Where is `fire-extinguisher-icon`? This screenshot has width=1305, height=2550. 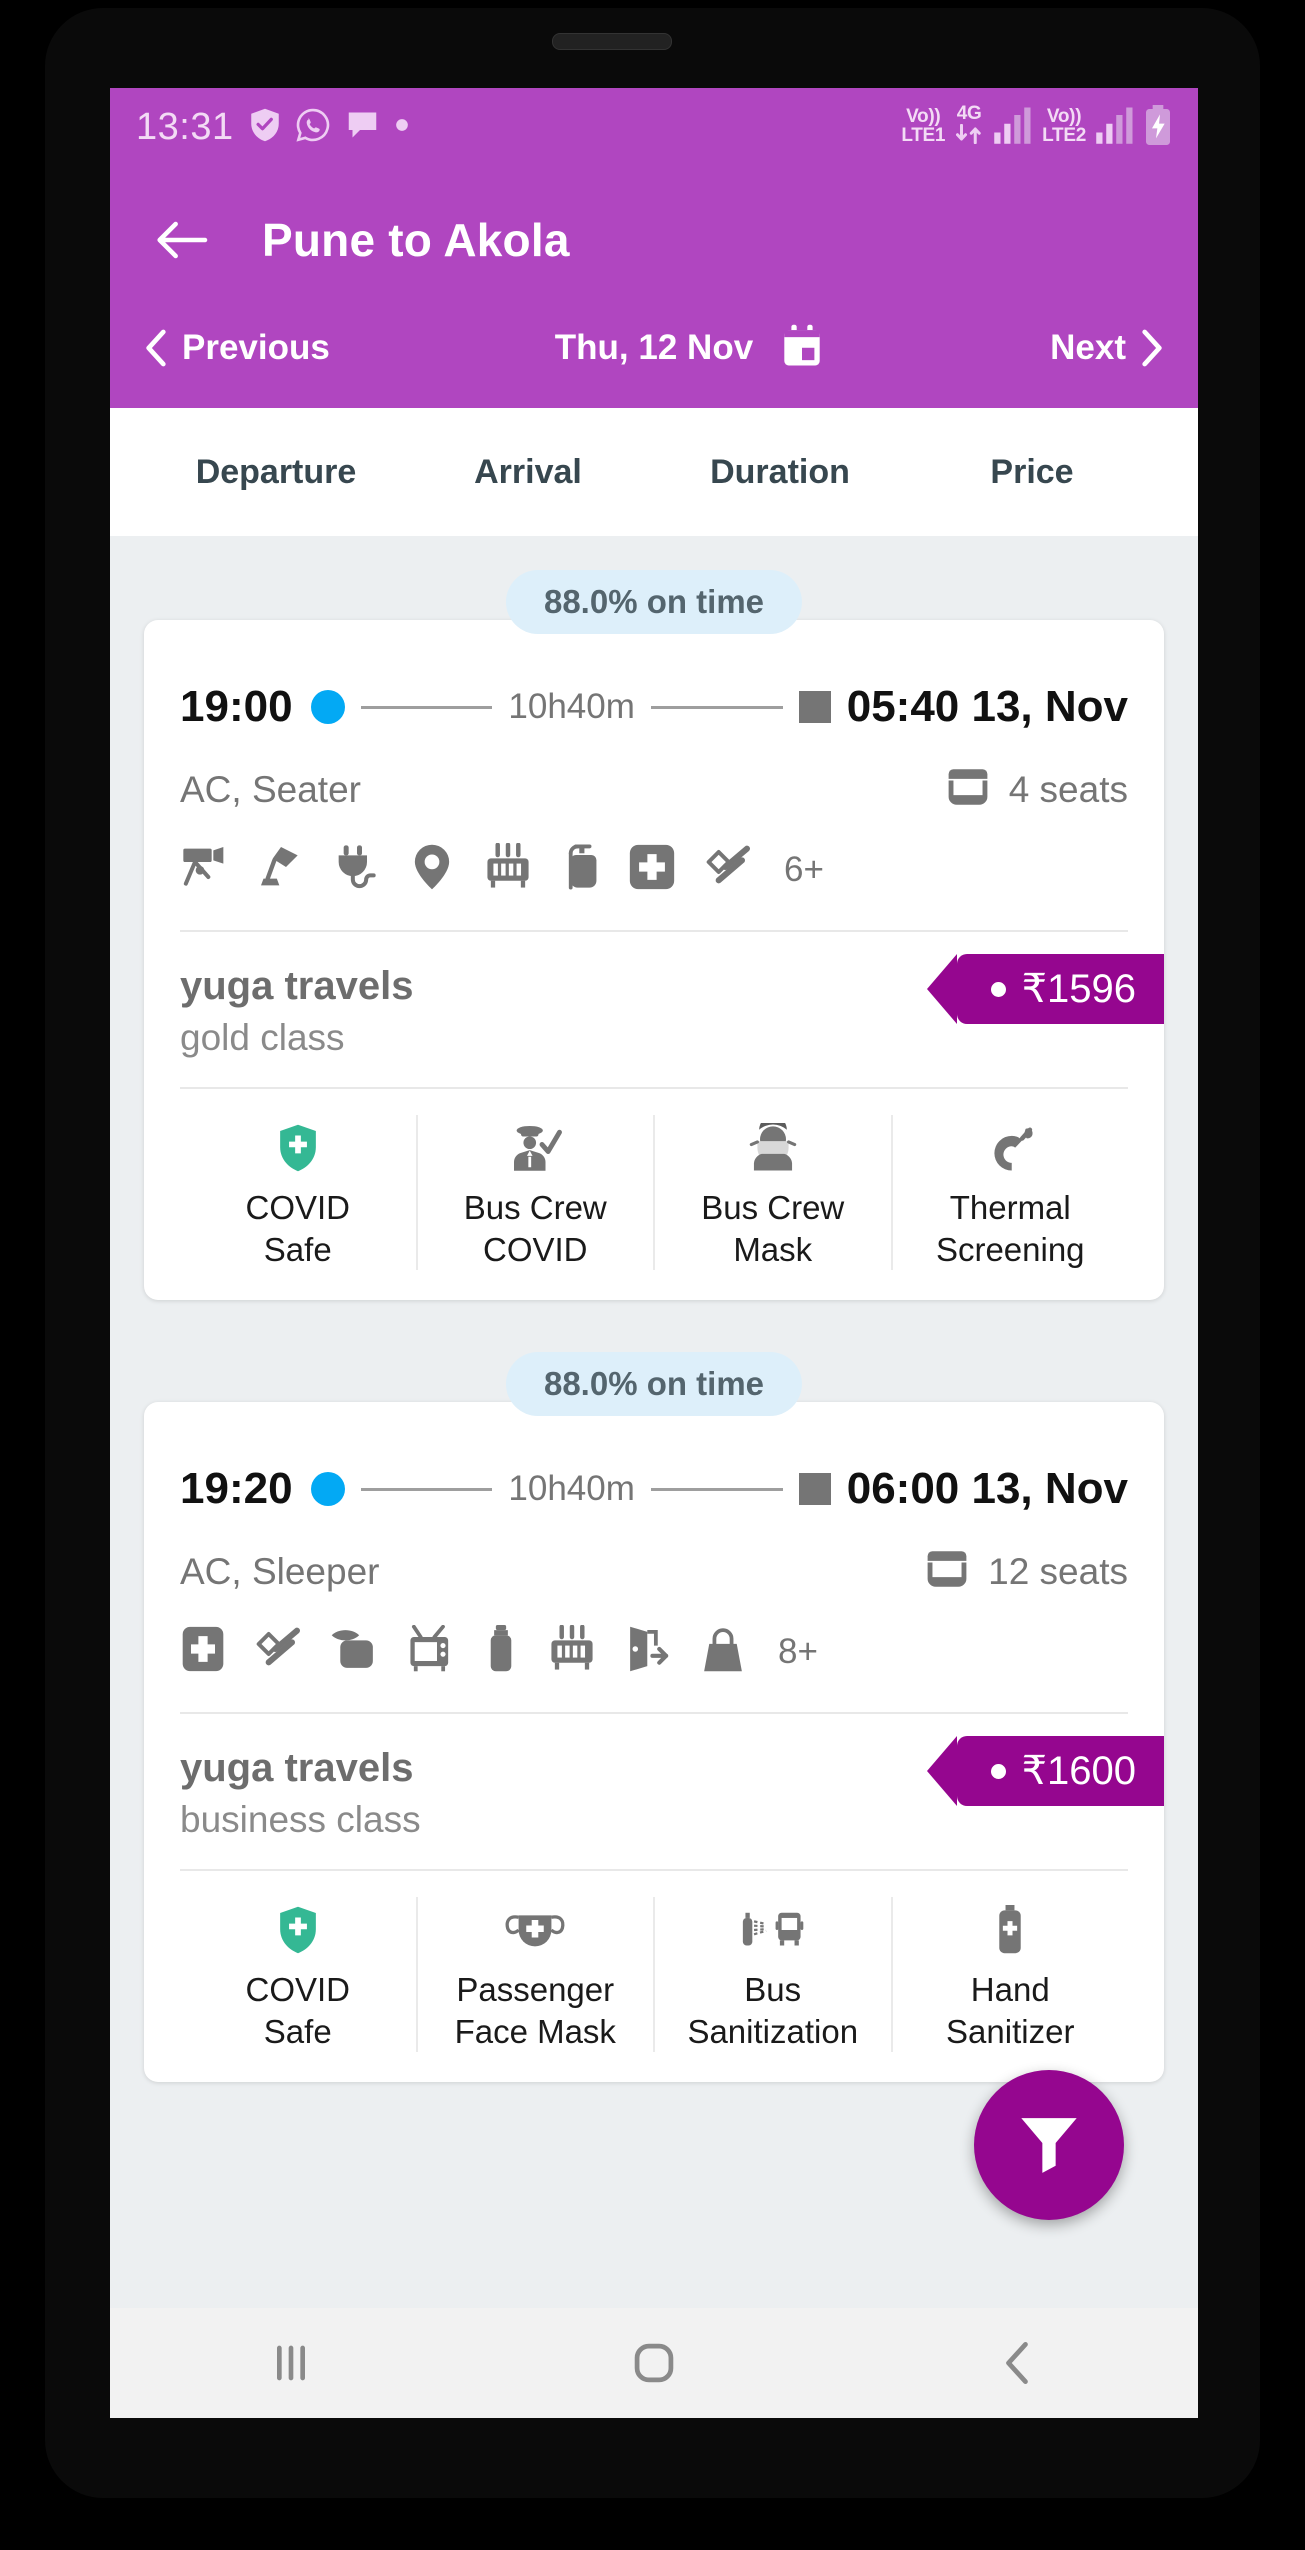 fire-extinguisher-icon is located at coordinates (581, 869).